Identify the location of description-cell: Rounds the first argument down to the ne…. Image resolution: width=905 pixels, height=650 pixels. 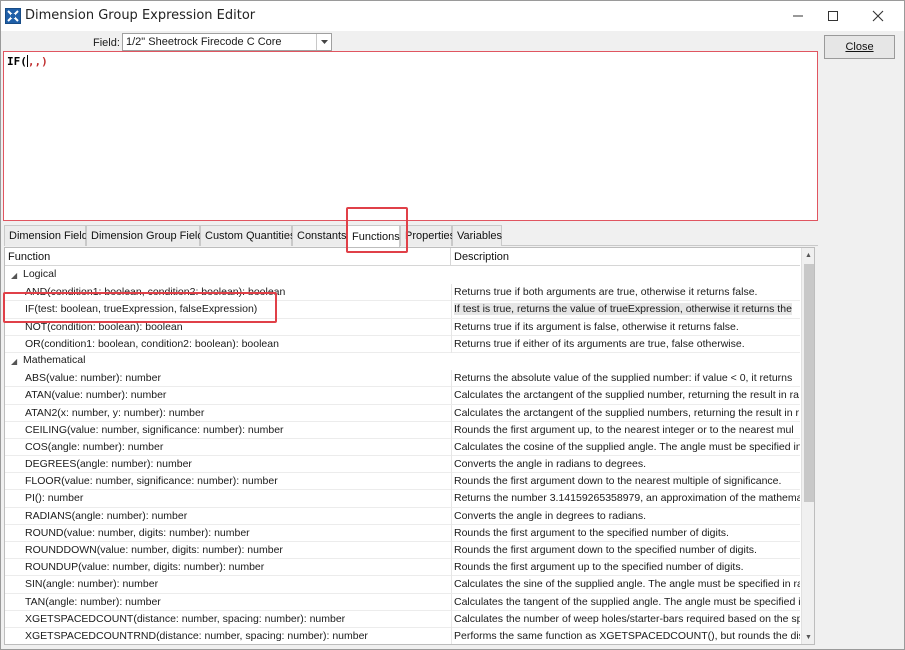
(625, 482).